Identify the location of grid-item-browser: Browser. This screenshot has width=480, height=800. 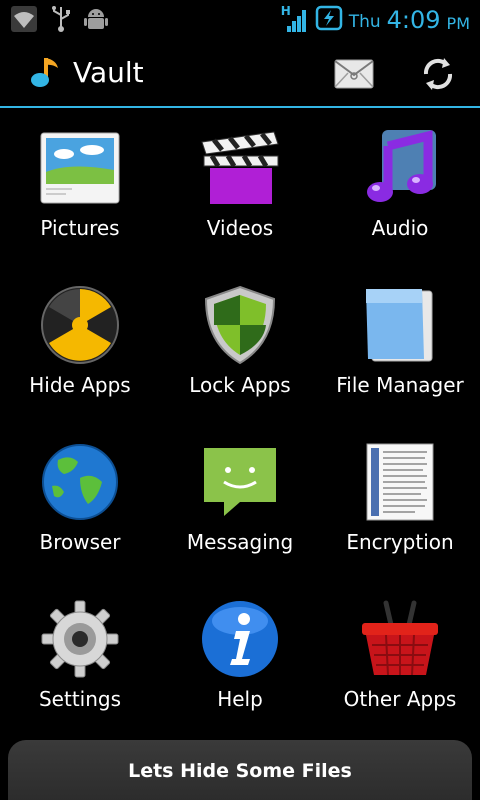
(80, 507).